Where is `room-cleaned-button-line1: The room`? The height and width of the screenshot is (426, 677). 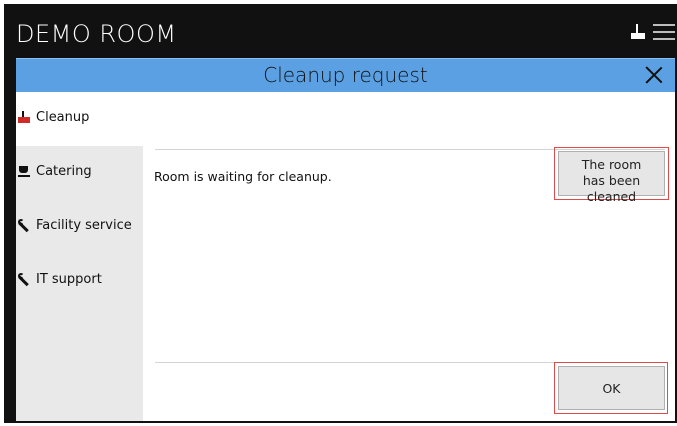
room-cleaned-button-line1: The room is located at coordinates (611, 164).